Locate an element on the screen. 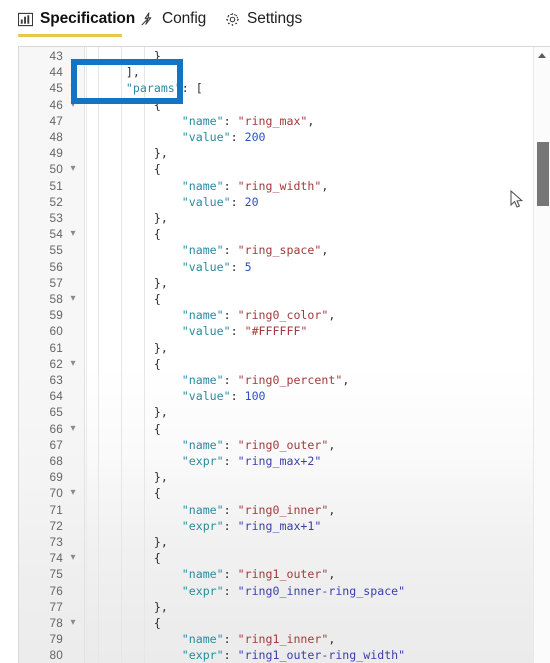 Image resolution: width=550 pixels, height=663 pixels. code-line: 49 }, is located at coordinates (284, 153).